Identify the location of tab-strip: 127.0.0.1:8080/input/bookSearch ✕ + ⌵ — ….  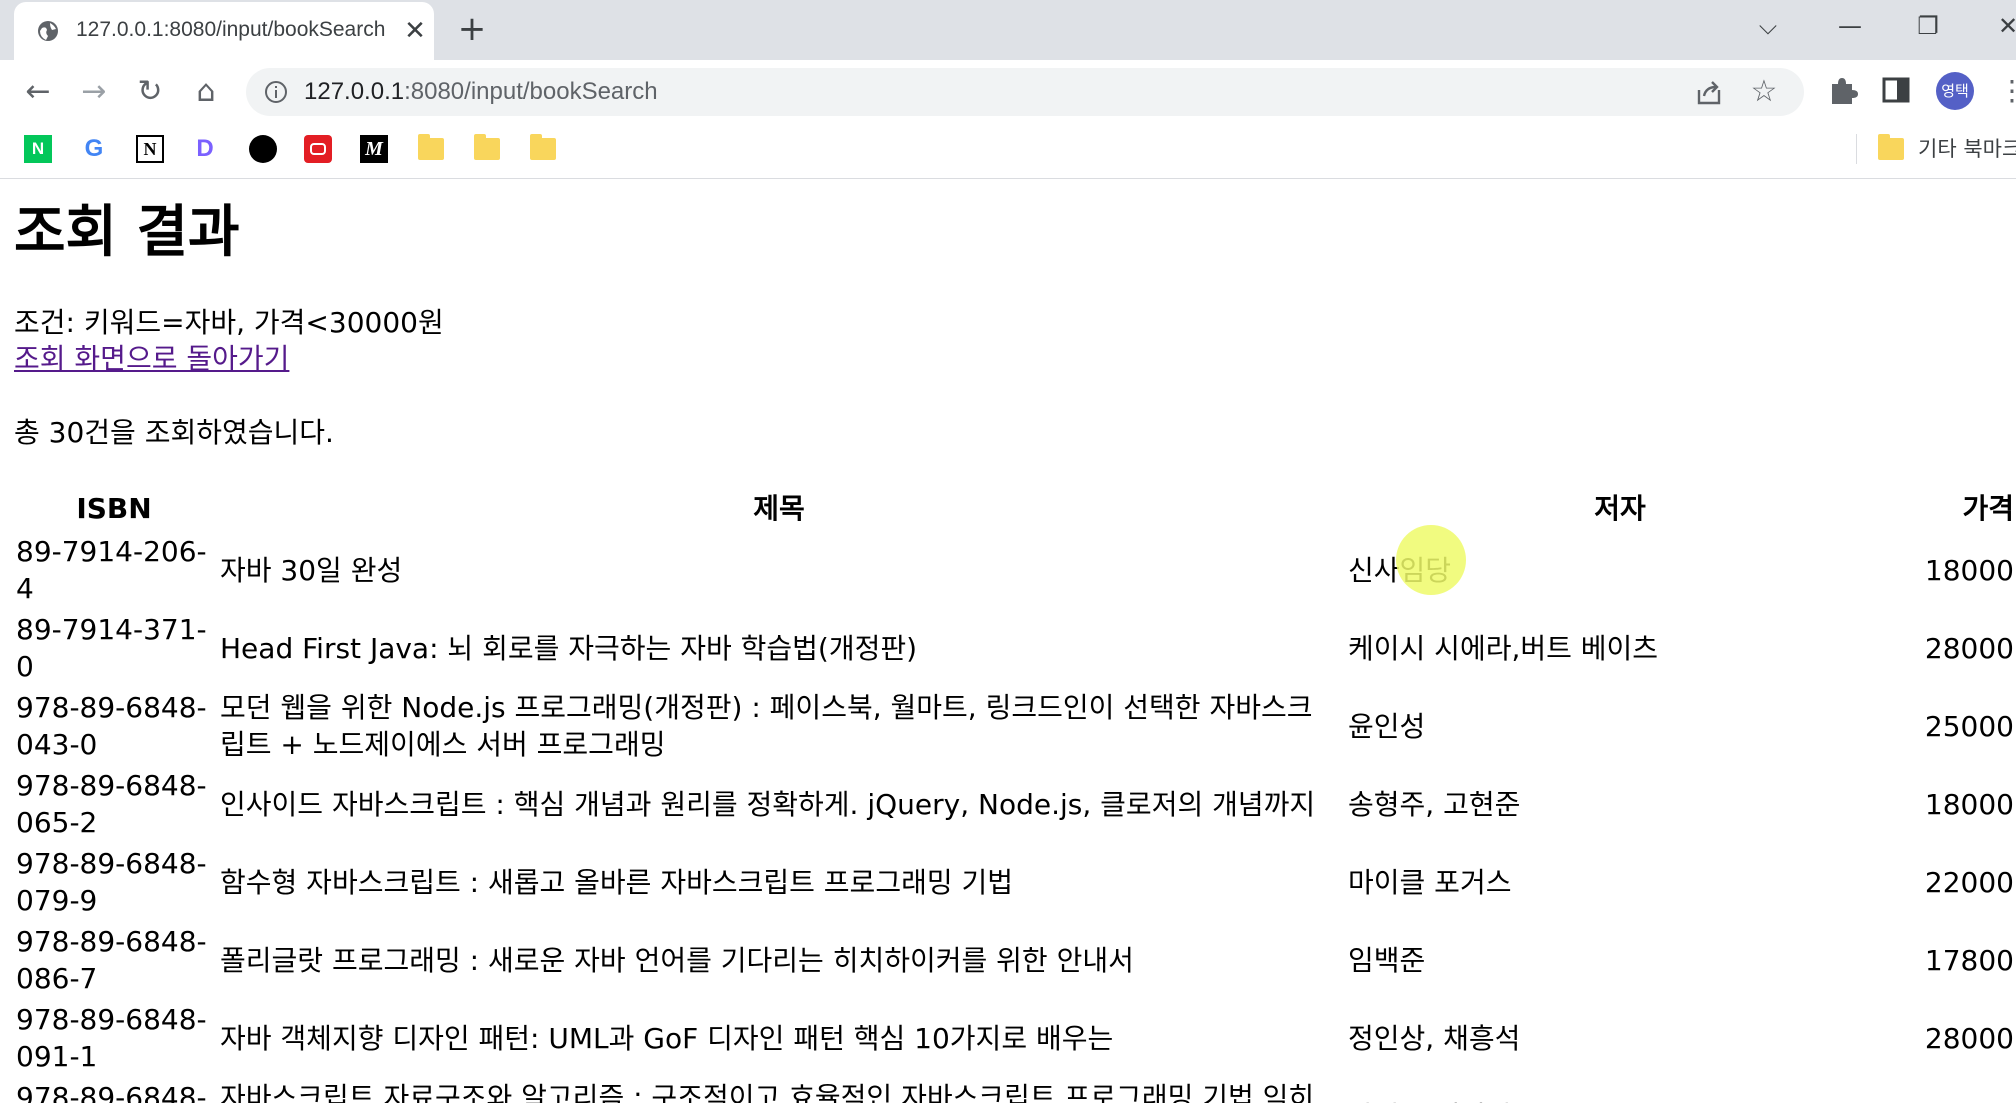
(1008, 30).